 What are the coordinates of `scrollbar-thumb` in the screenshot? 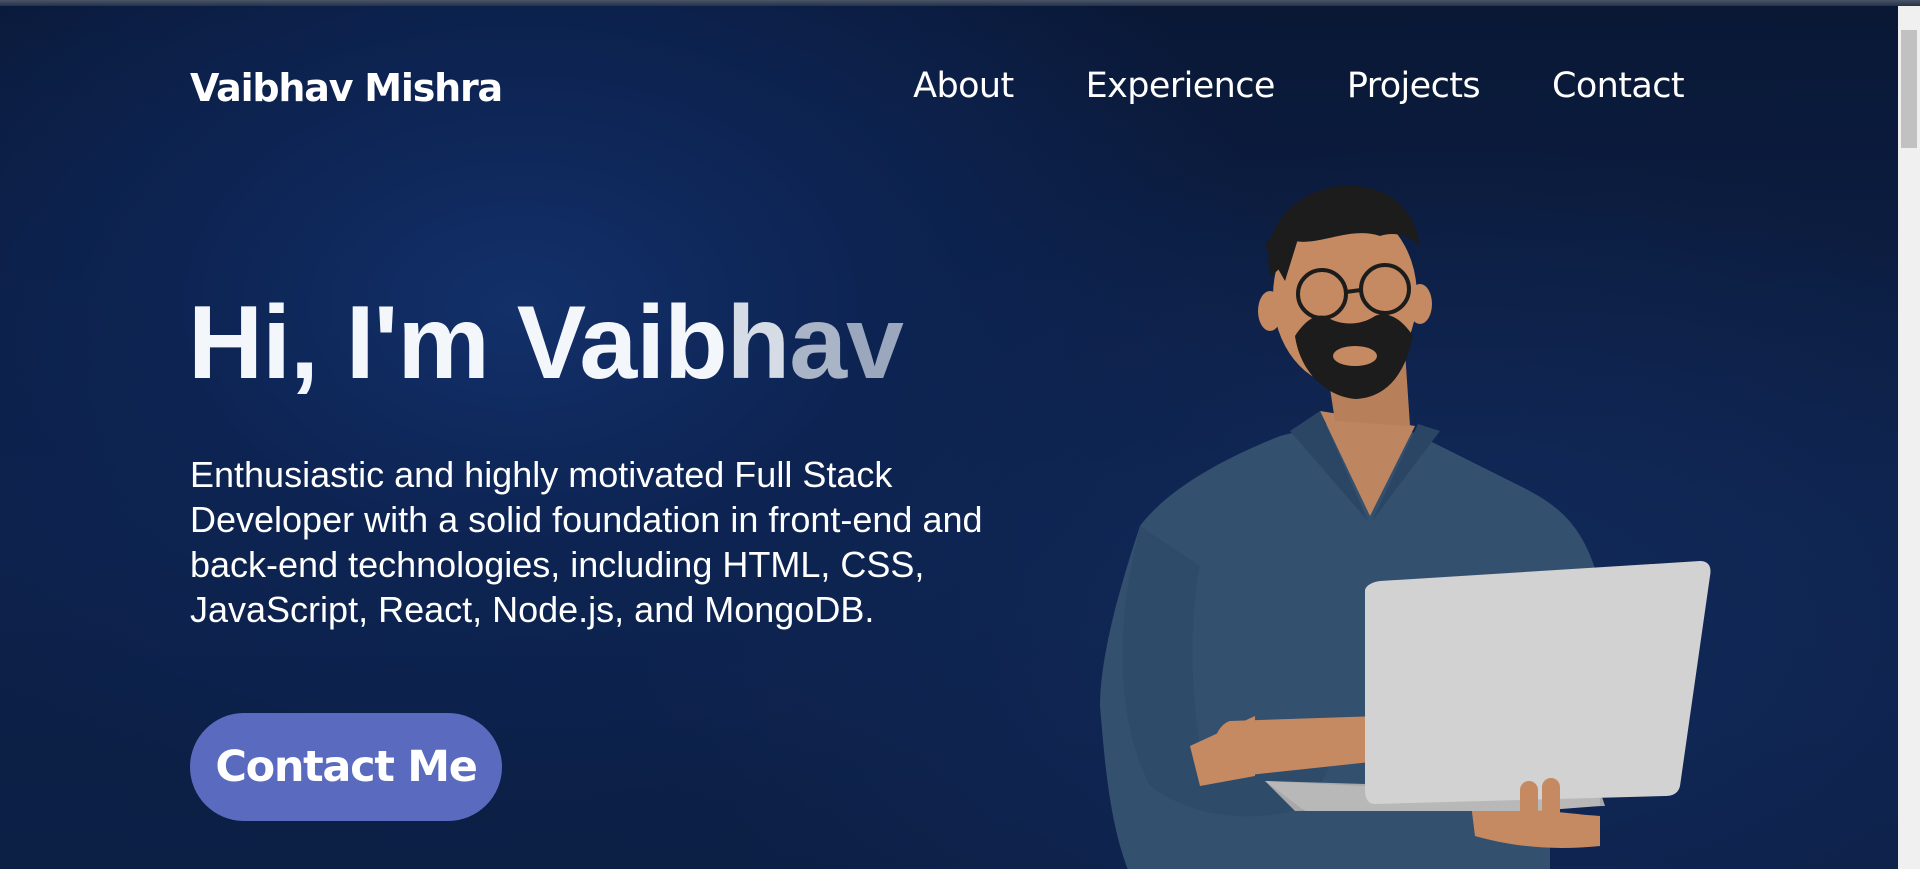 It's located at (1909, 89).